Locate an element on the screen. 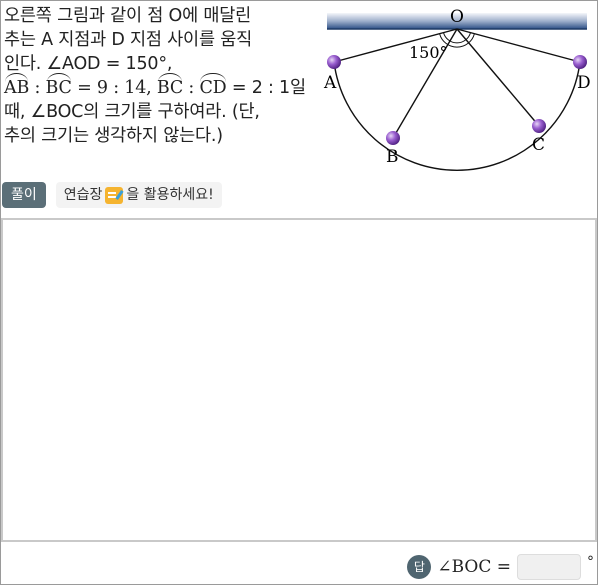 The height and width of the screenshot is (585, 598). answer-label: ∠BOC = is located at coordinates (474, 567).